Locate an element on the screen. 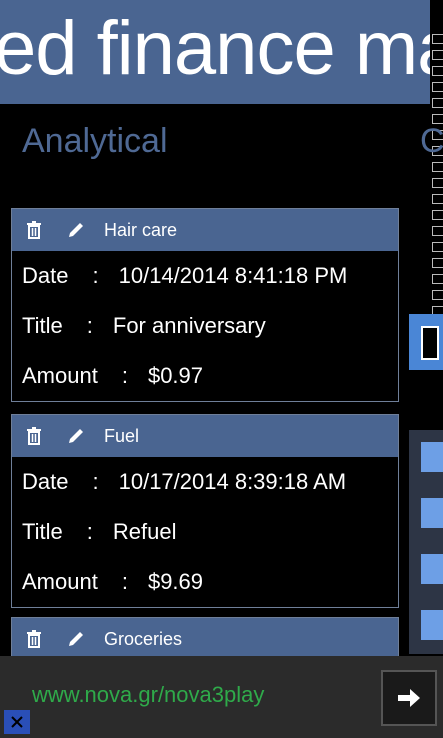 The image size is (443, 738). card-header: Hair care is located at coordinates (205, 230).